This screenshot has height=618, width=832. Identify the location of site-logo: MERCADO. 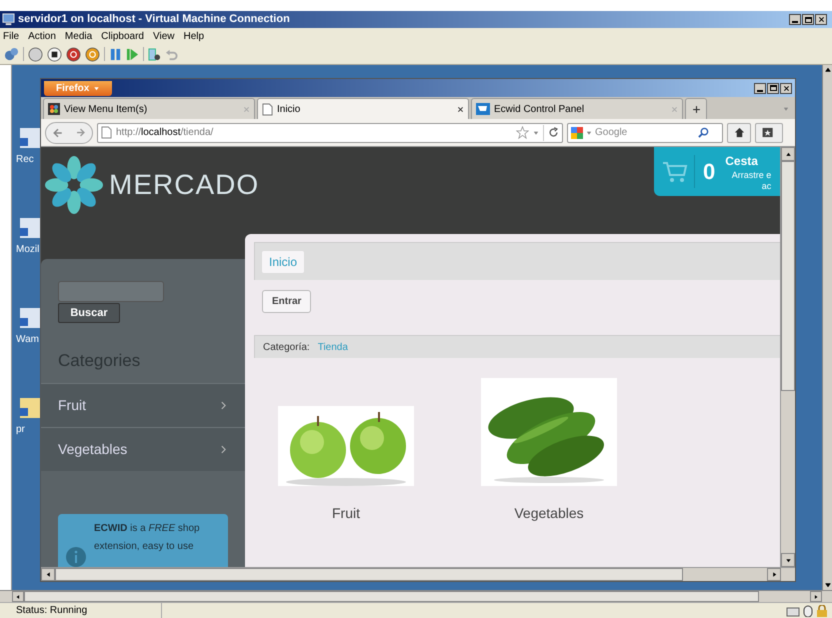
(184, 185).